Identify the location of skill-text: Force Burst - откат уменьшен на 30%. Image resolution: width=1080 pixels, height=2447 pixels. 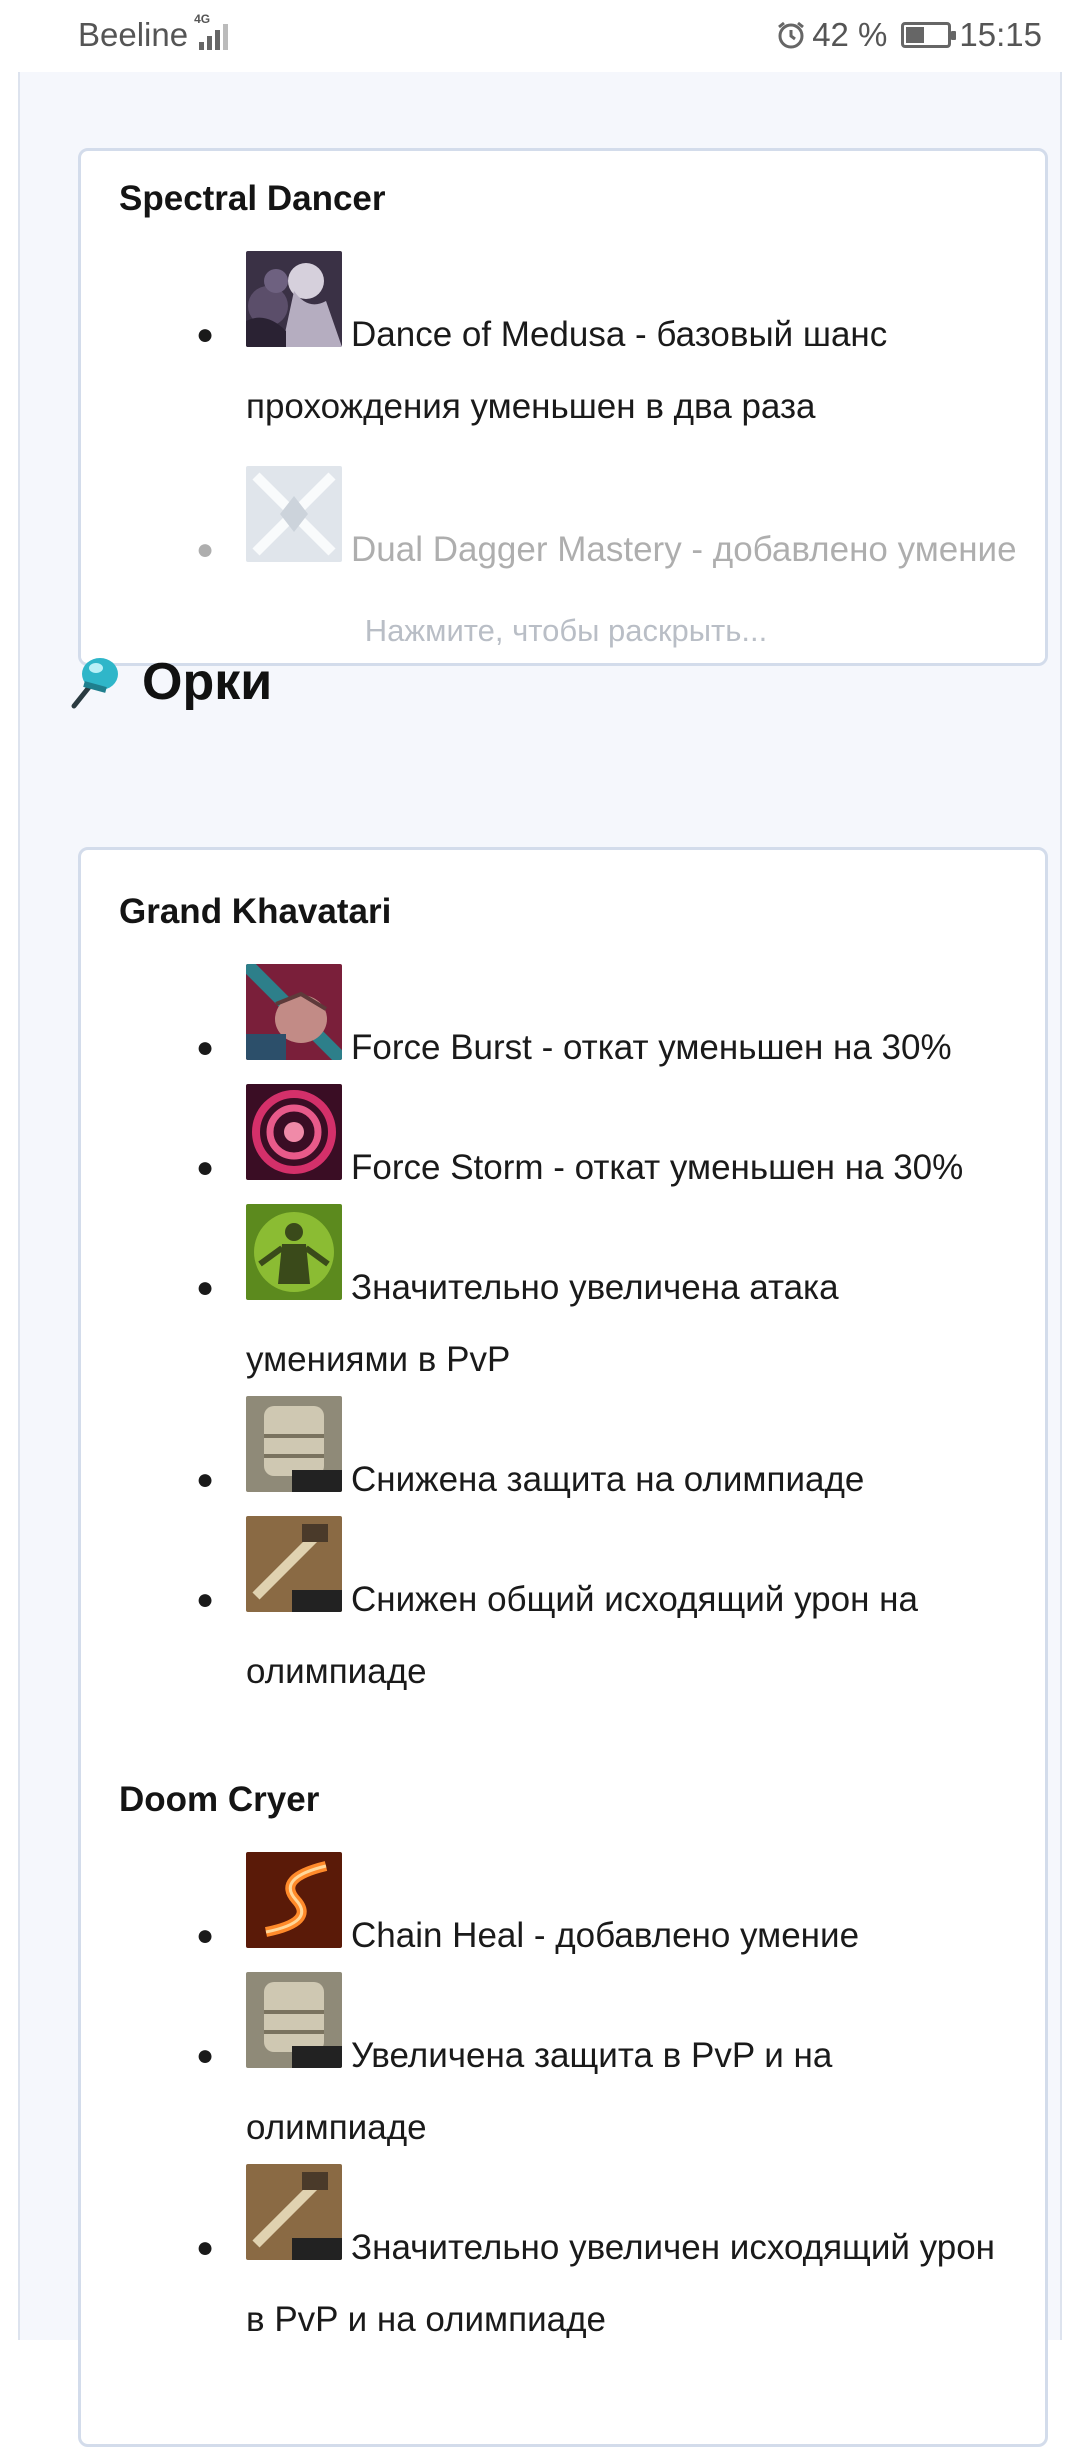
(651, 1047).